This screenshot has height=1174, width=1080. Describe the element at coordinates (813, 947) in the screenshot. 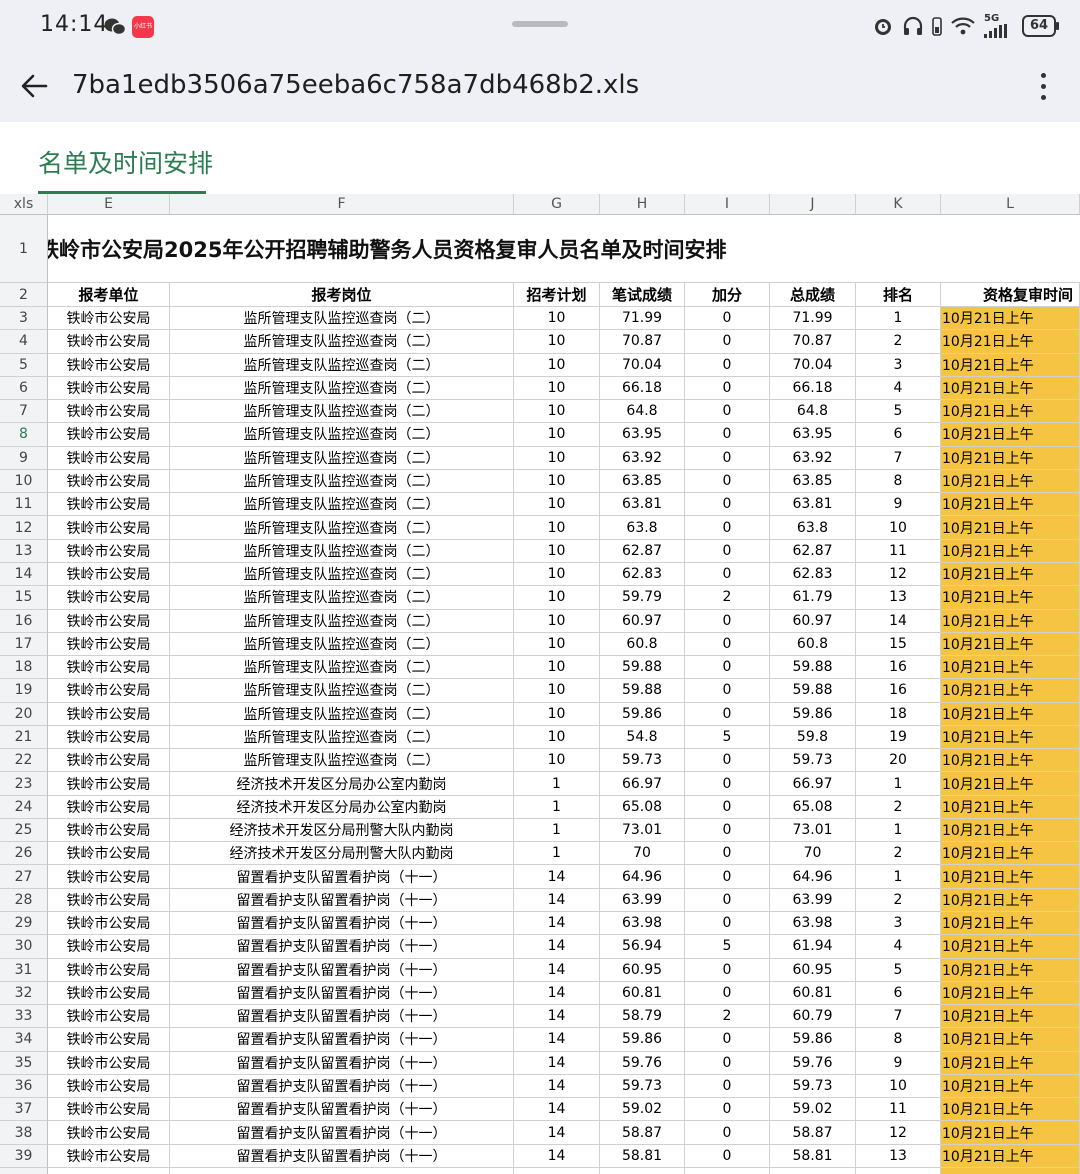

I see `cell-total: 61.94` at that location.